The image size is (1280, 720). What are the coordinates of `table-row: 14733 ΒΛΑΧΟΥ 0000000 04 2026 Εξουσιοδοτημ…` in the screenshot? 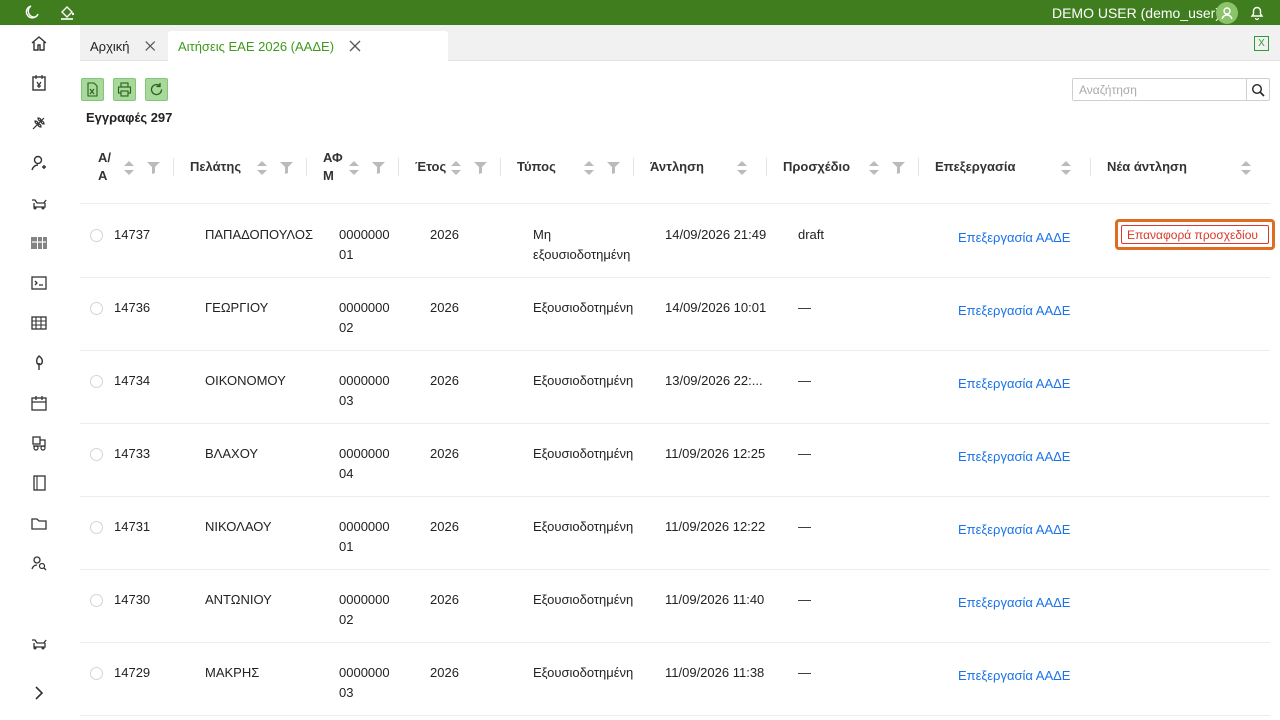 It's located at (675, 460).